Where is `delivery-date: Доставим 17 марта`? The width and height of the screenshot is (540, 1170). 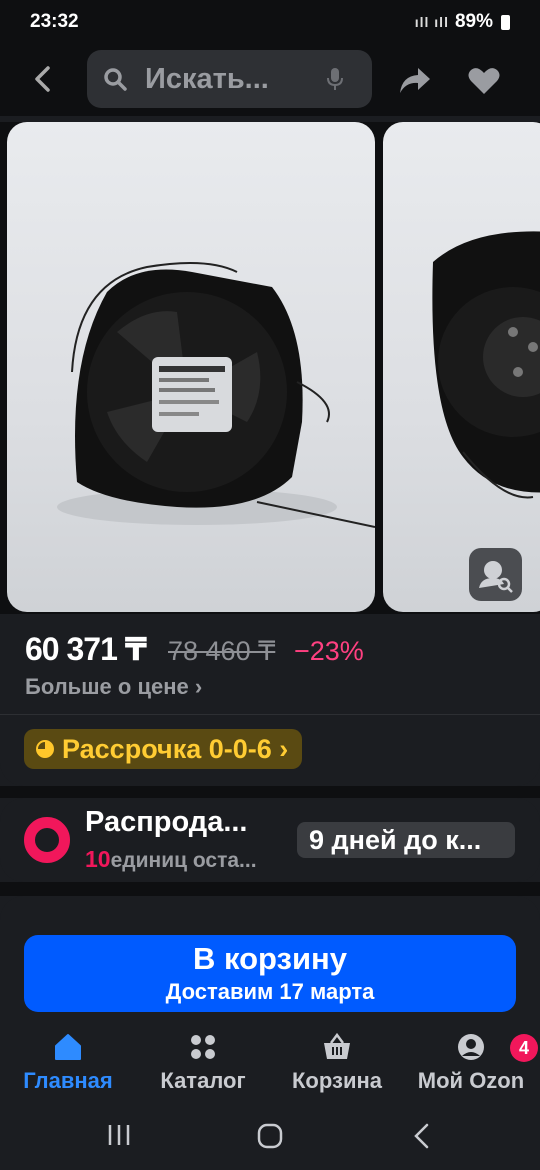
delivery-date: Доставим 17 марта is located at coordinates (270, 991).